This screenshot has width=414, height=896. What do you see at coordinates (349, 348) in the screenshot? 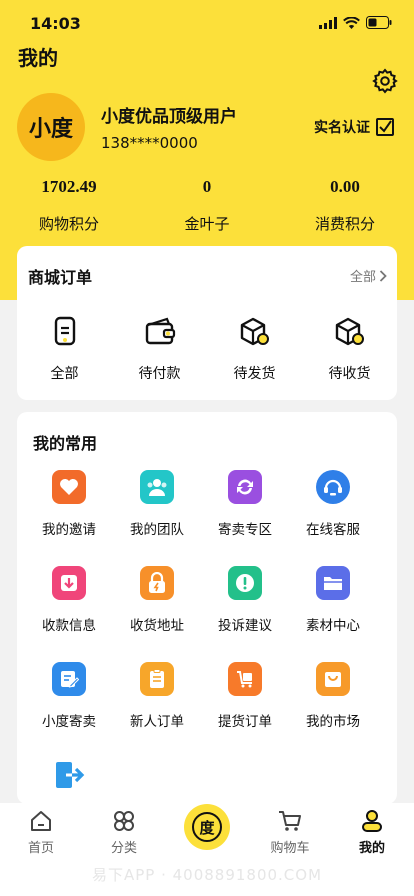
I see `order-pending-receipt: 待收货` at bounding box center [349, 348].